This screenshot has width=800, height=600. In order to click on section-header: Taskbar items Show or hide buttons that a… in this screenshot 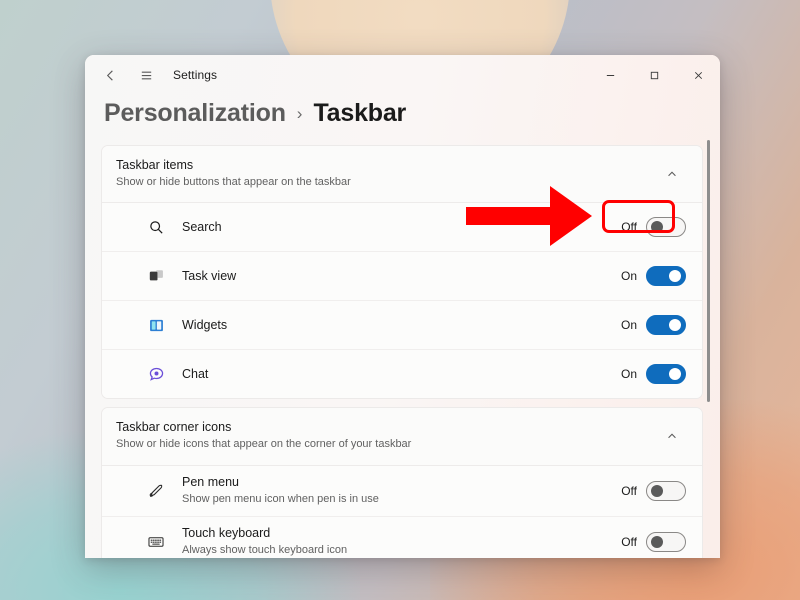, I will do `click(402, 175)`.